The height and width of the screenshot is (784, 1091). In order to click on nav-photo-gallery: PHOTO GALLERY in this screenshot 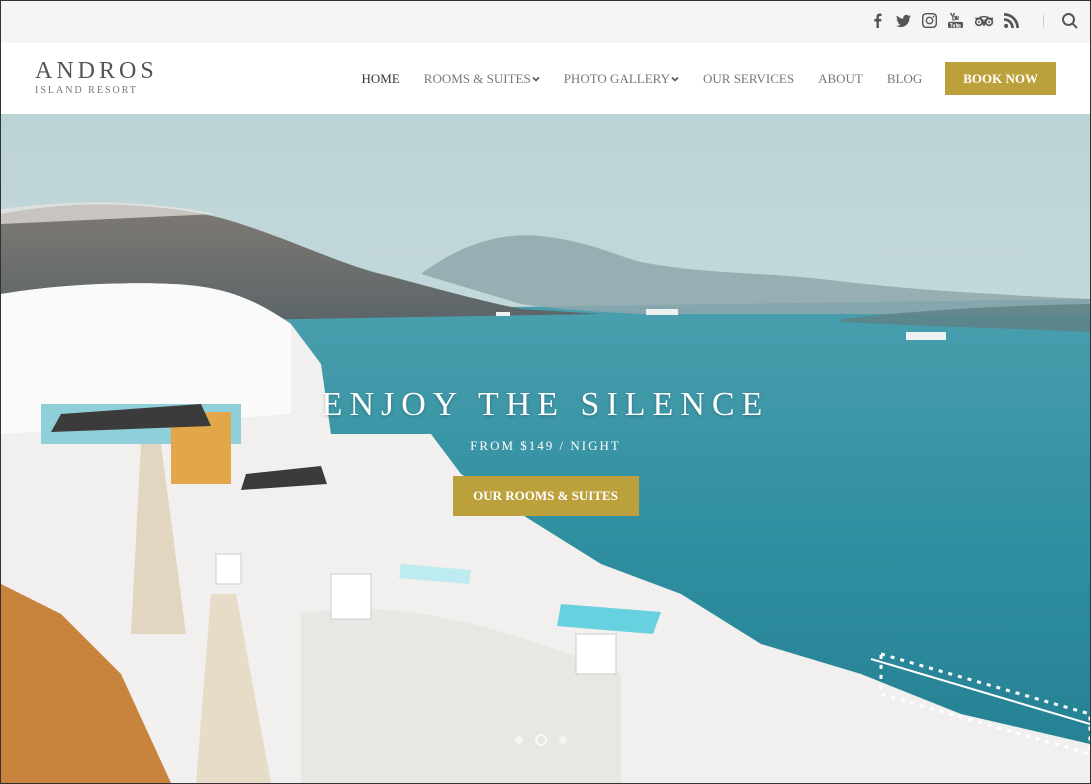, I will do `click(621, 79)`.